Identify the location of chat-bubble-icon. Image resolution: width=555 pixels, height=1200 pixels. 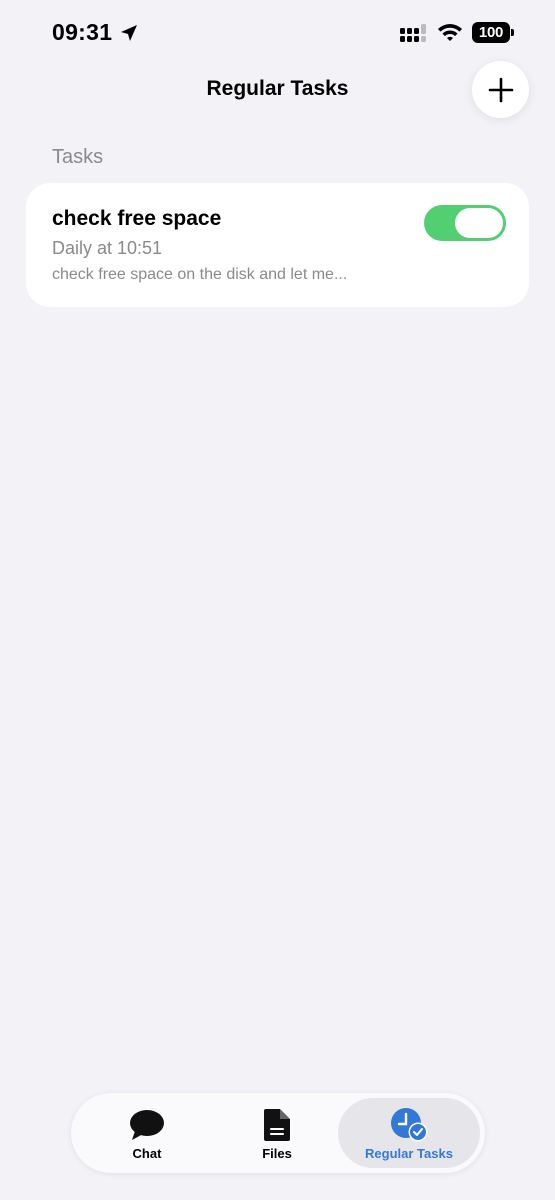
(147, 1125).